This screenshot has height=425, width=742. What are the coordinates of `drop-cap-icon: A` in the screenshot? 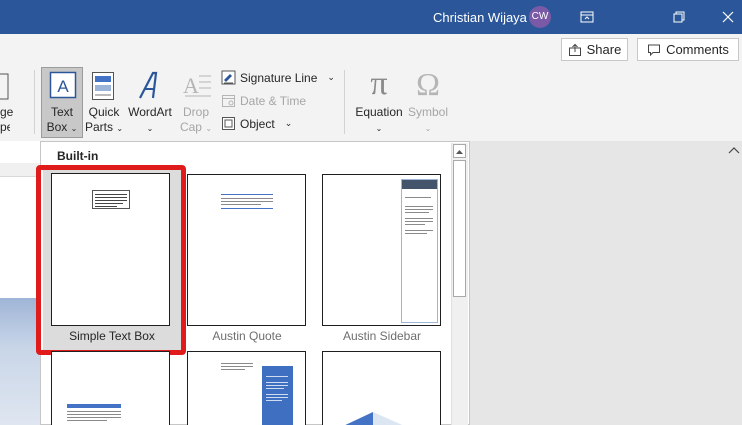 It's located at (197, 85).